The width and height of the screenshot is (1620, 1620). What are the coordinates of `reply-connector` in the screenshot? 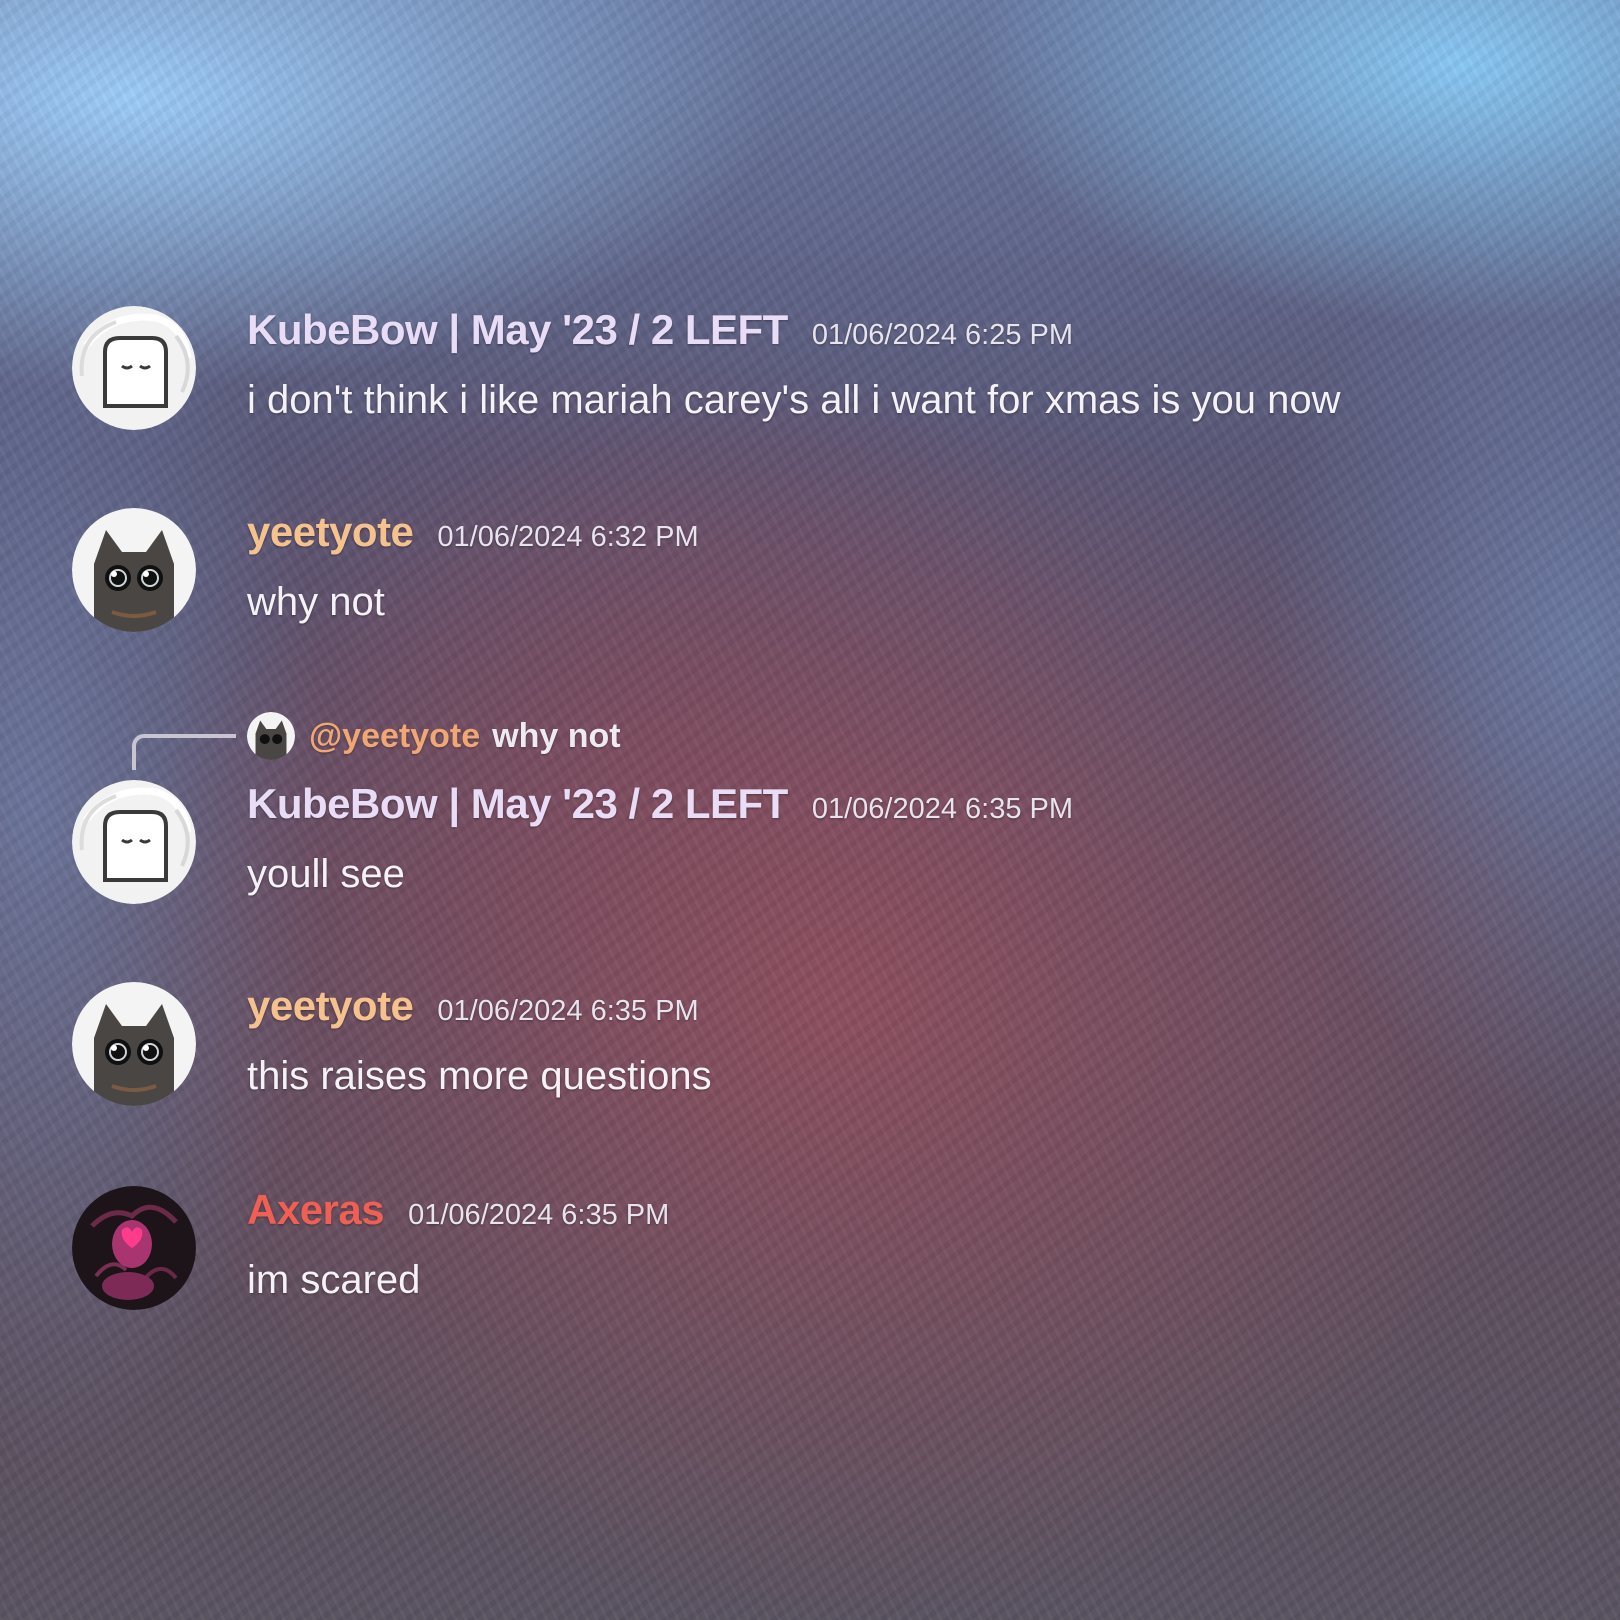 It's located at (184, 752).